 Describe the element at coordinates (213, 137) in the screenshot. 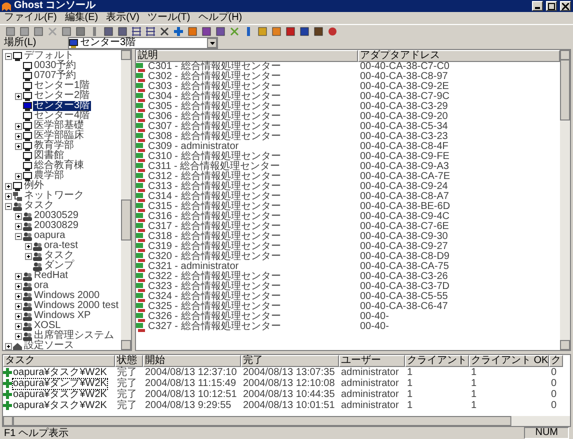

I see `machine-name: C308 - 総合情報処理センター` at that location.